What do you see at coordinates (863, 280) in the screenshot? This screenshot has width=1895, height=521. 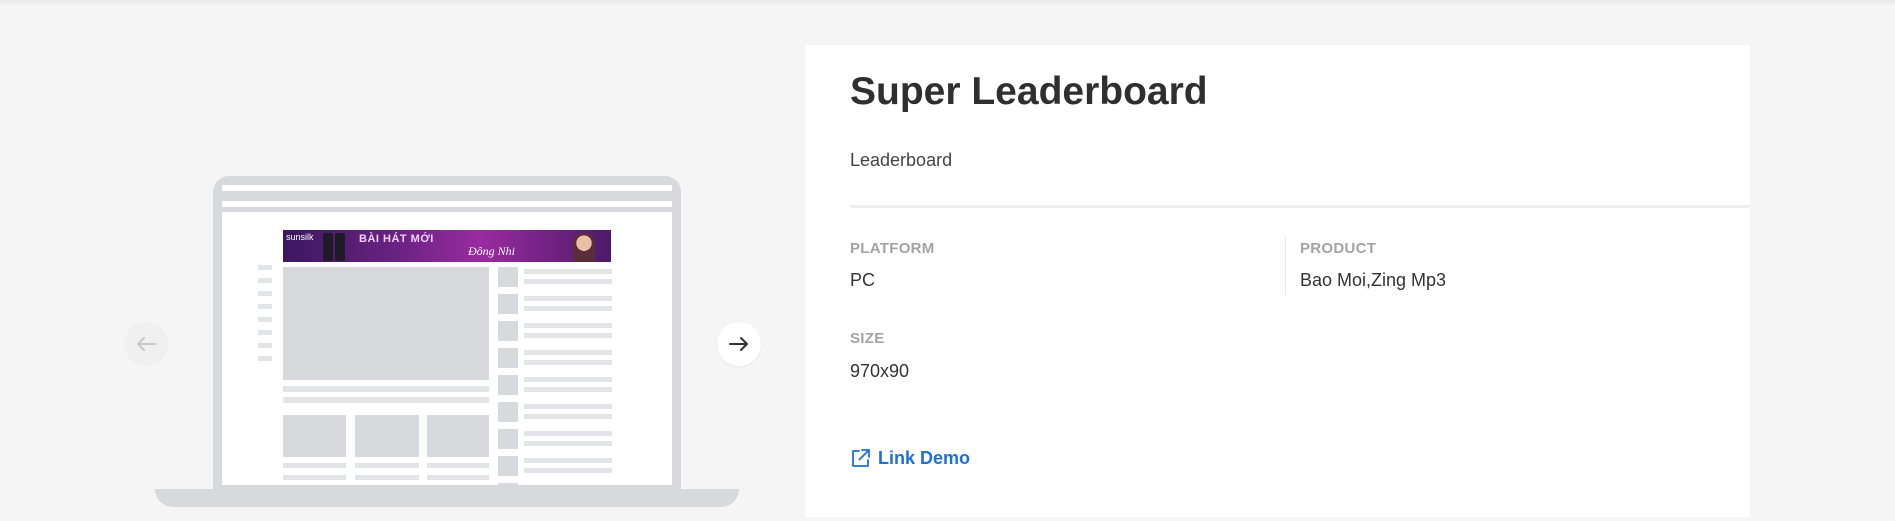 I see `platform-value: PC` at bounding box center [863, 280].